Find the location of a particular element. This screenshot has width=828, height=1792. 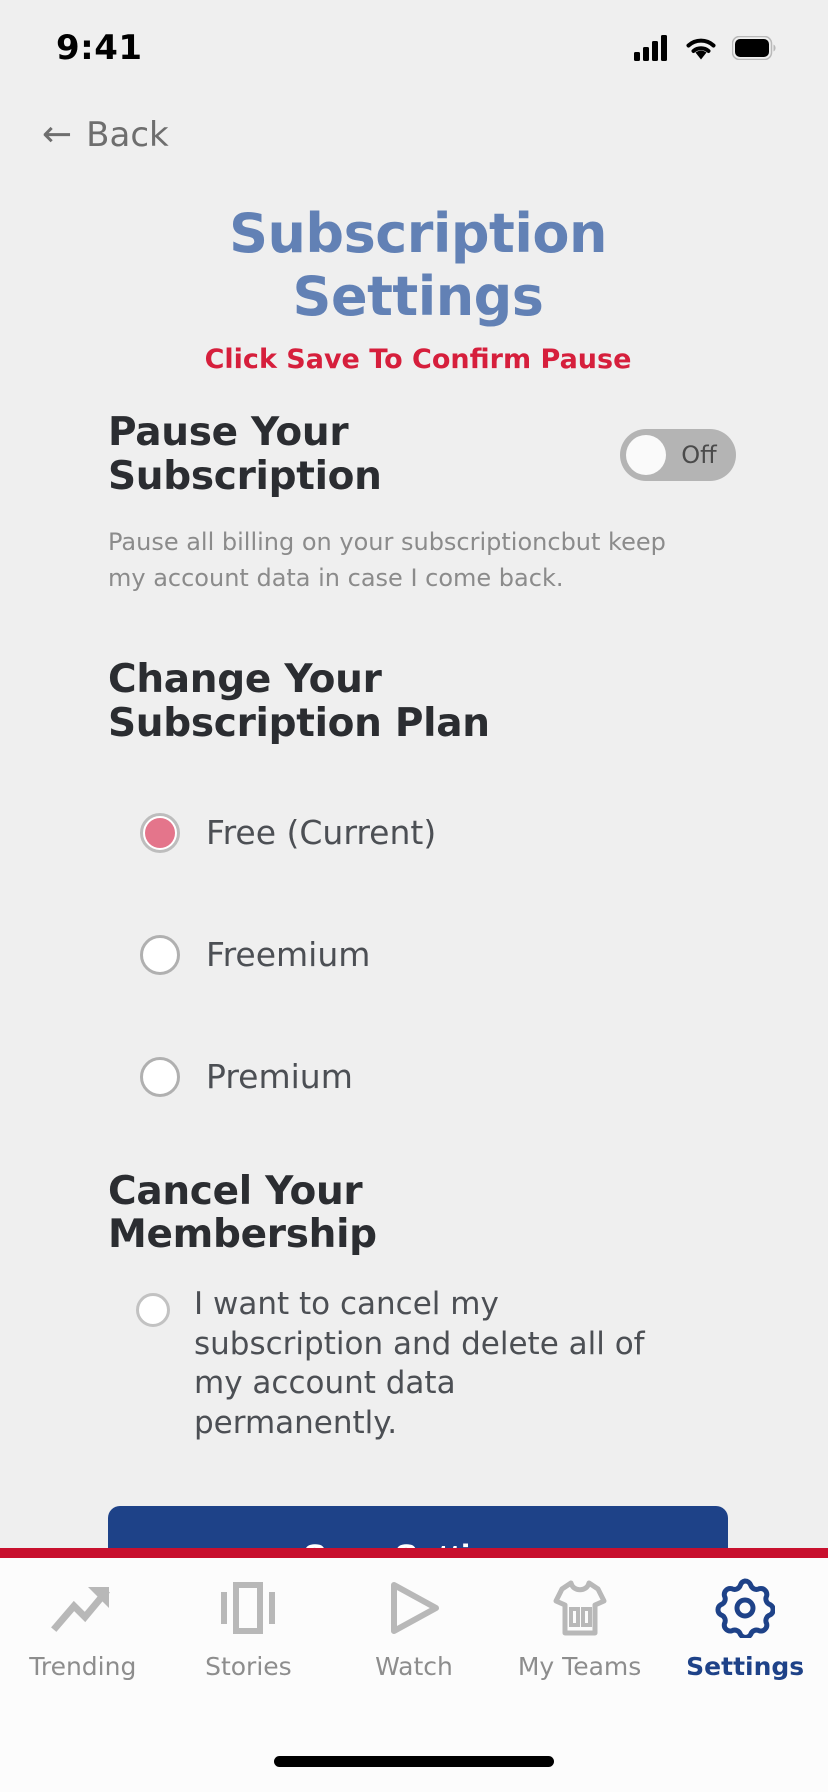

tab-watch: Watch is located at coordinates (414, 1628).